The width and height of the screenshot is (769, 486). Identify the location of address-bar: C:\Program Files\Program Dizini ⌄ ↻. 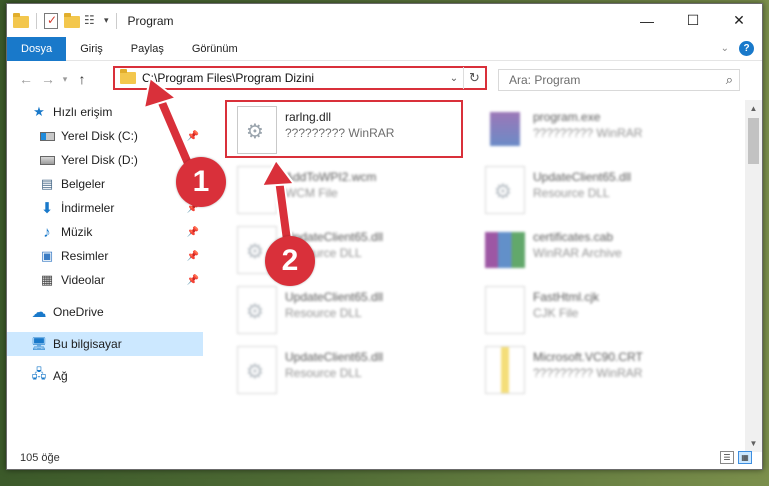
(300, 78).